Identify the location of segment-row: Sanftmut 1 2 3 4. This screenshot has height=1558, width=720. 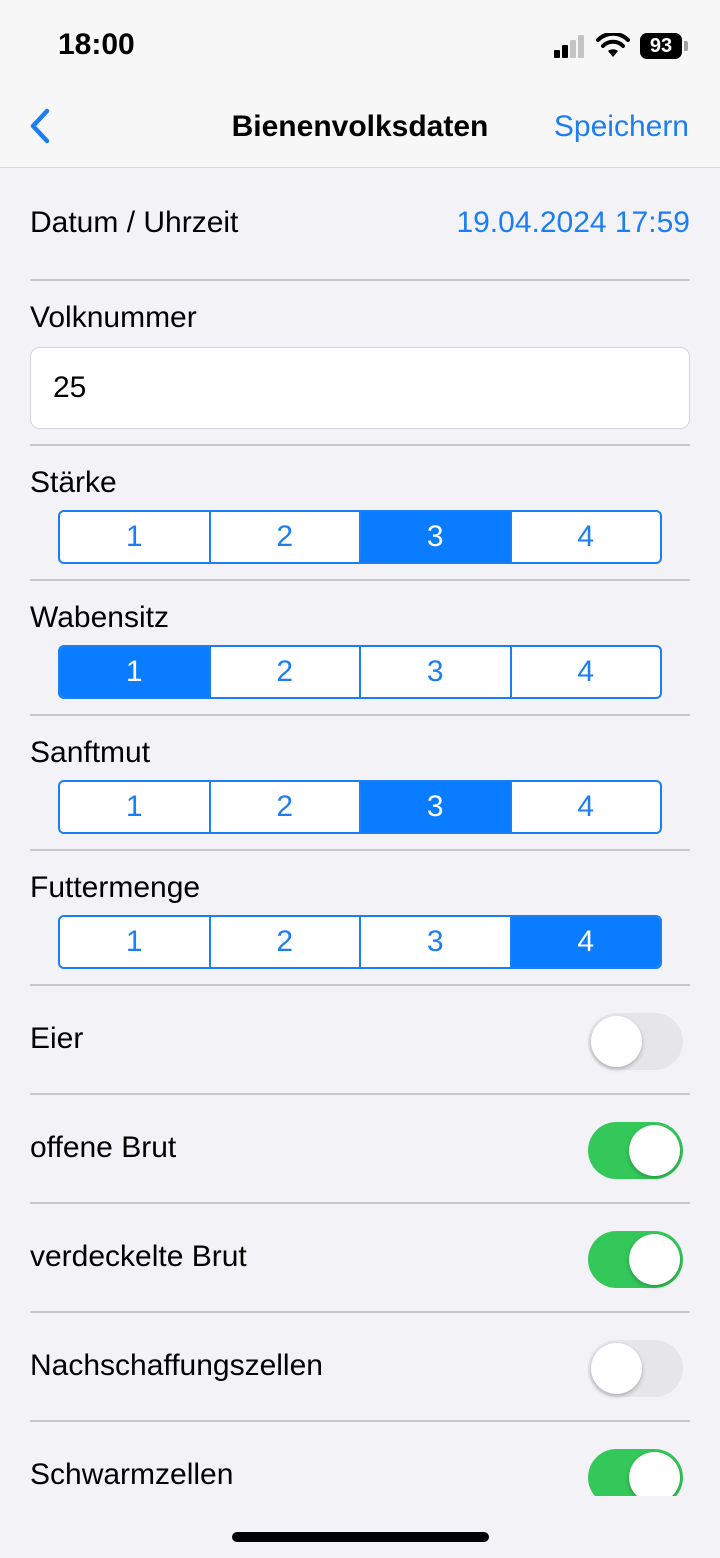
(360, 783).